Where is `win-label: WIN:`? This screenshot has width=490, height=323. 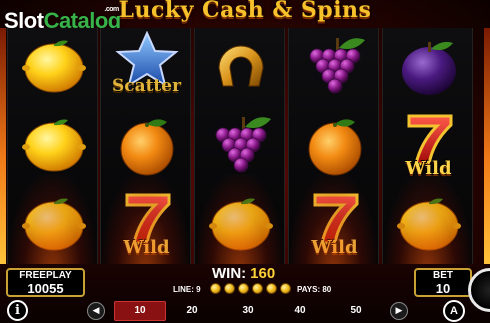 win-label: WIN: is located at coordinates (229, 273).